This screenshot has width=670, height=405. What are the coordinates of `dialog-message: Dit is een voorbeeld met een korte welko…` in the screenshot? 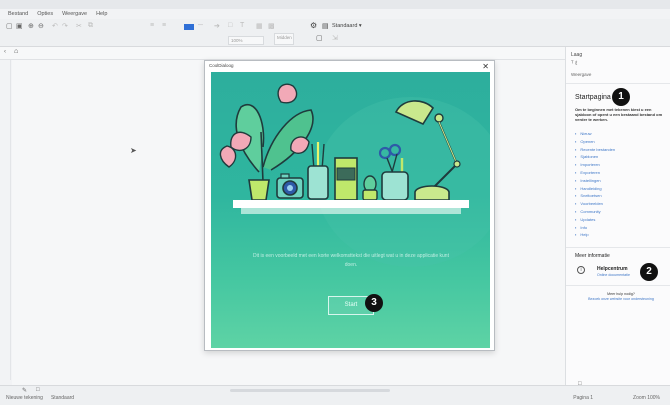 It's located at (351, 260).